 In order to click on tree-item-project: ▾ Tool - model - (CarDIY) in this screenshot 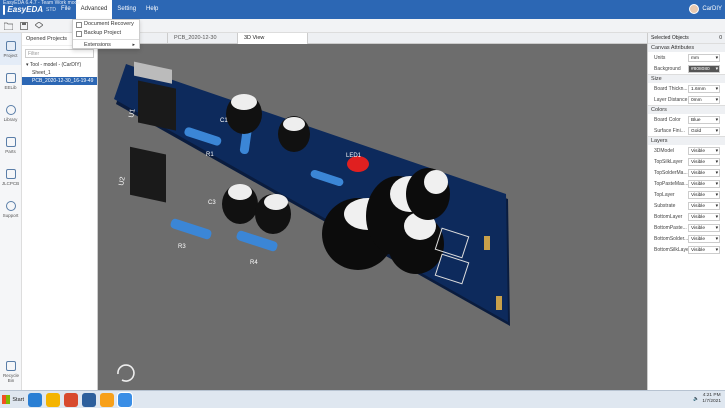, I will do `click(59, 65)`.